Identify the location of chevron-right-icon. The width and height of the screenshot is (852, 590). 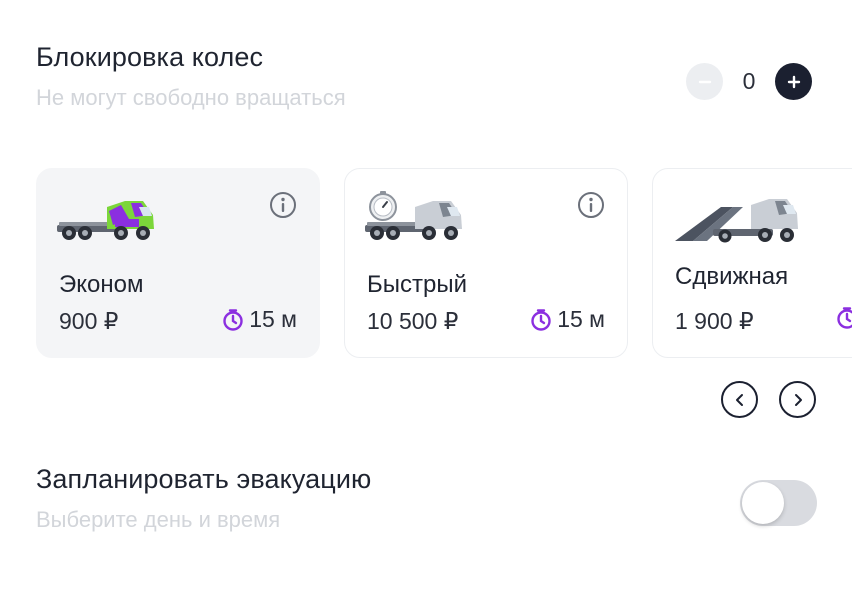
(798, 399).